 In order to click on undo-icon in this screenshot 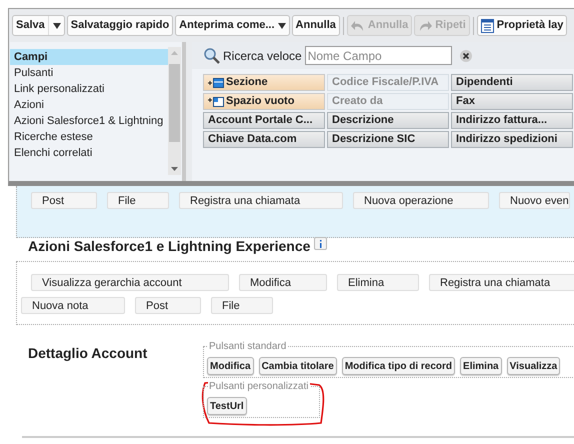, I will do `click(357, 26)`.